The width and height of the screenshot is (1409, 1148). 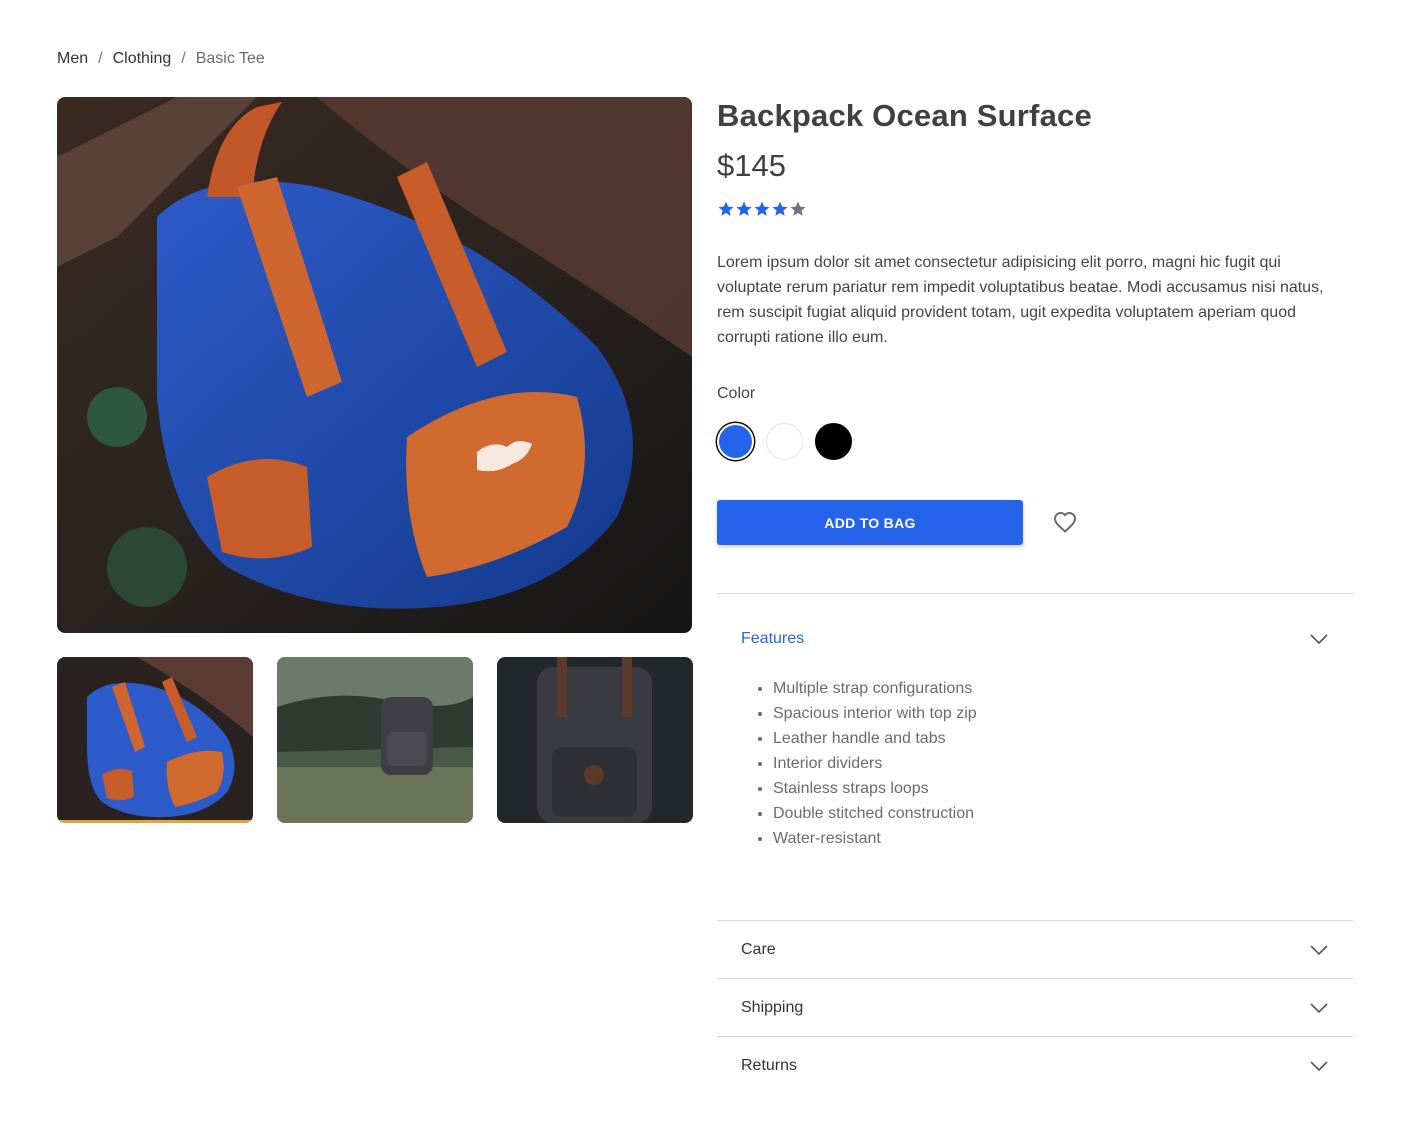 What do you see at coordinates (1035, 638) in the screenshot?
I see `accordion-header-features: Features` at bounding box center [1035, 638].